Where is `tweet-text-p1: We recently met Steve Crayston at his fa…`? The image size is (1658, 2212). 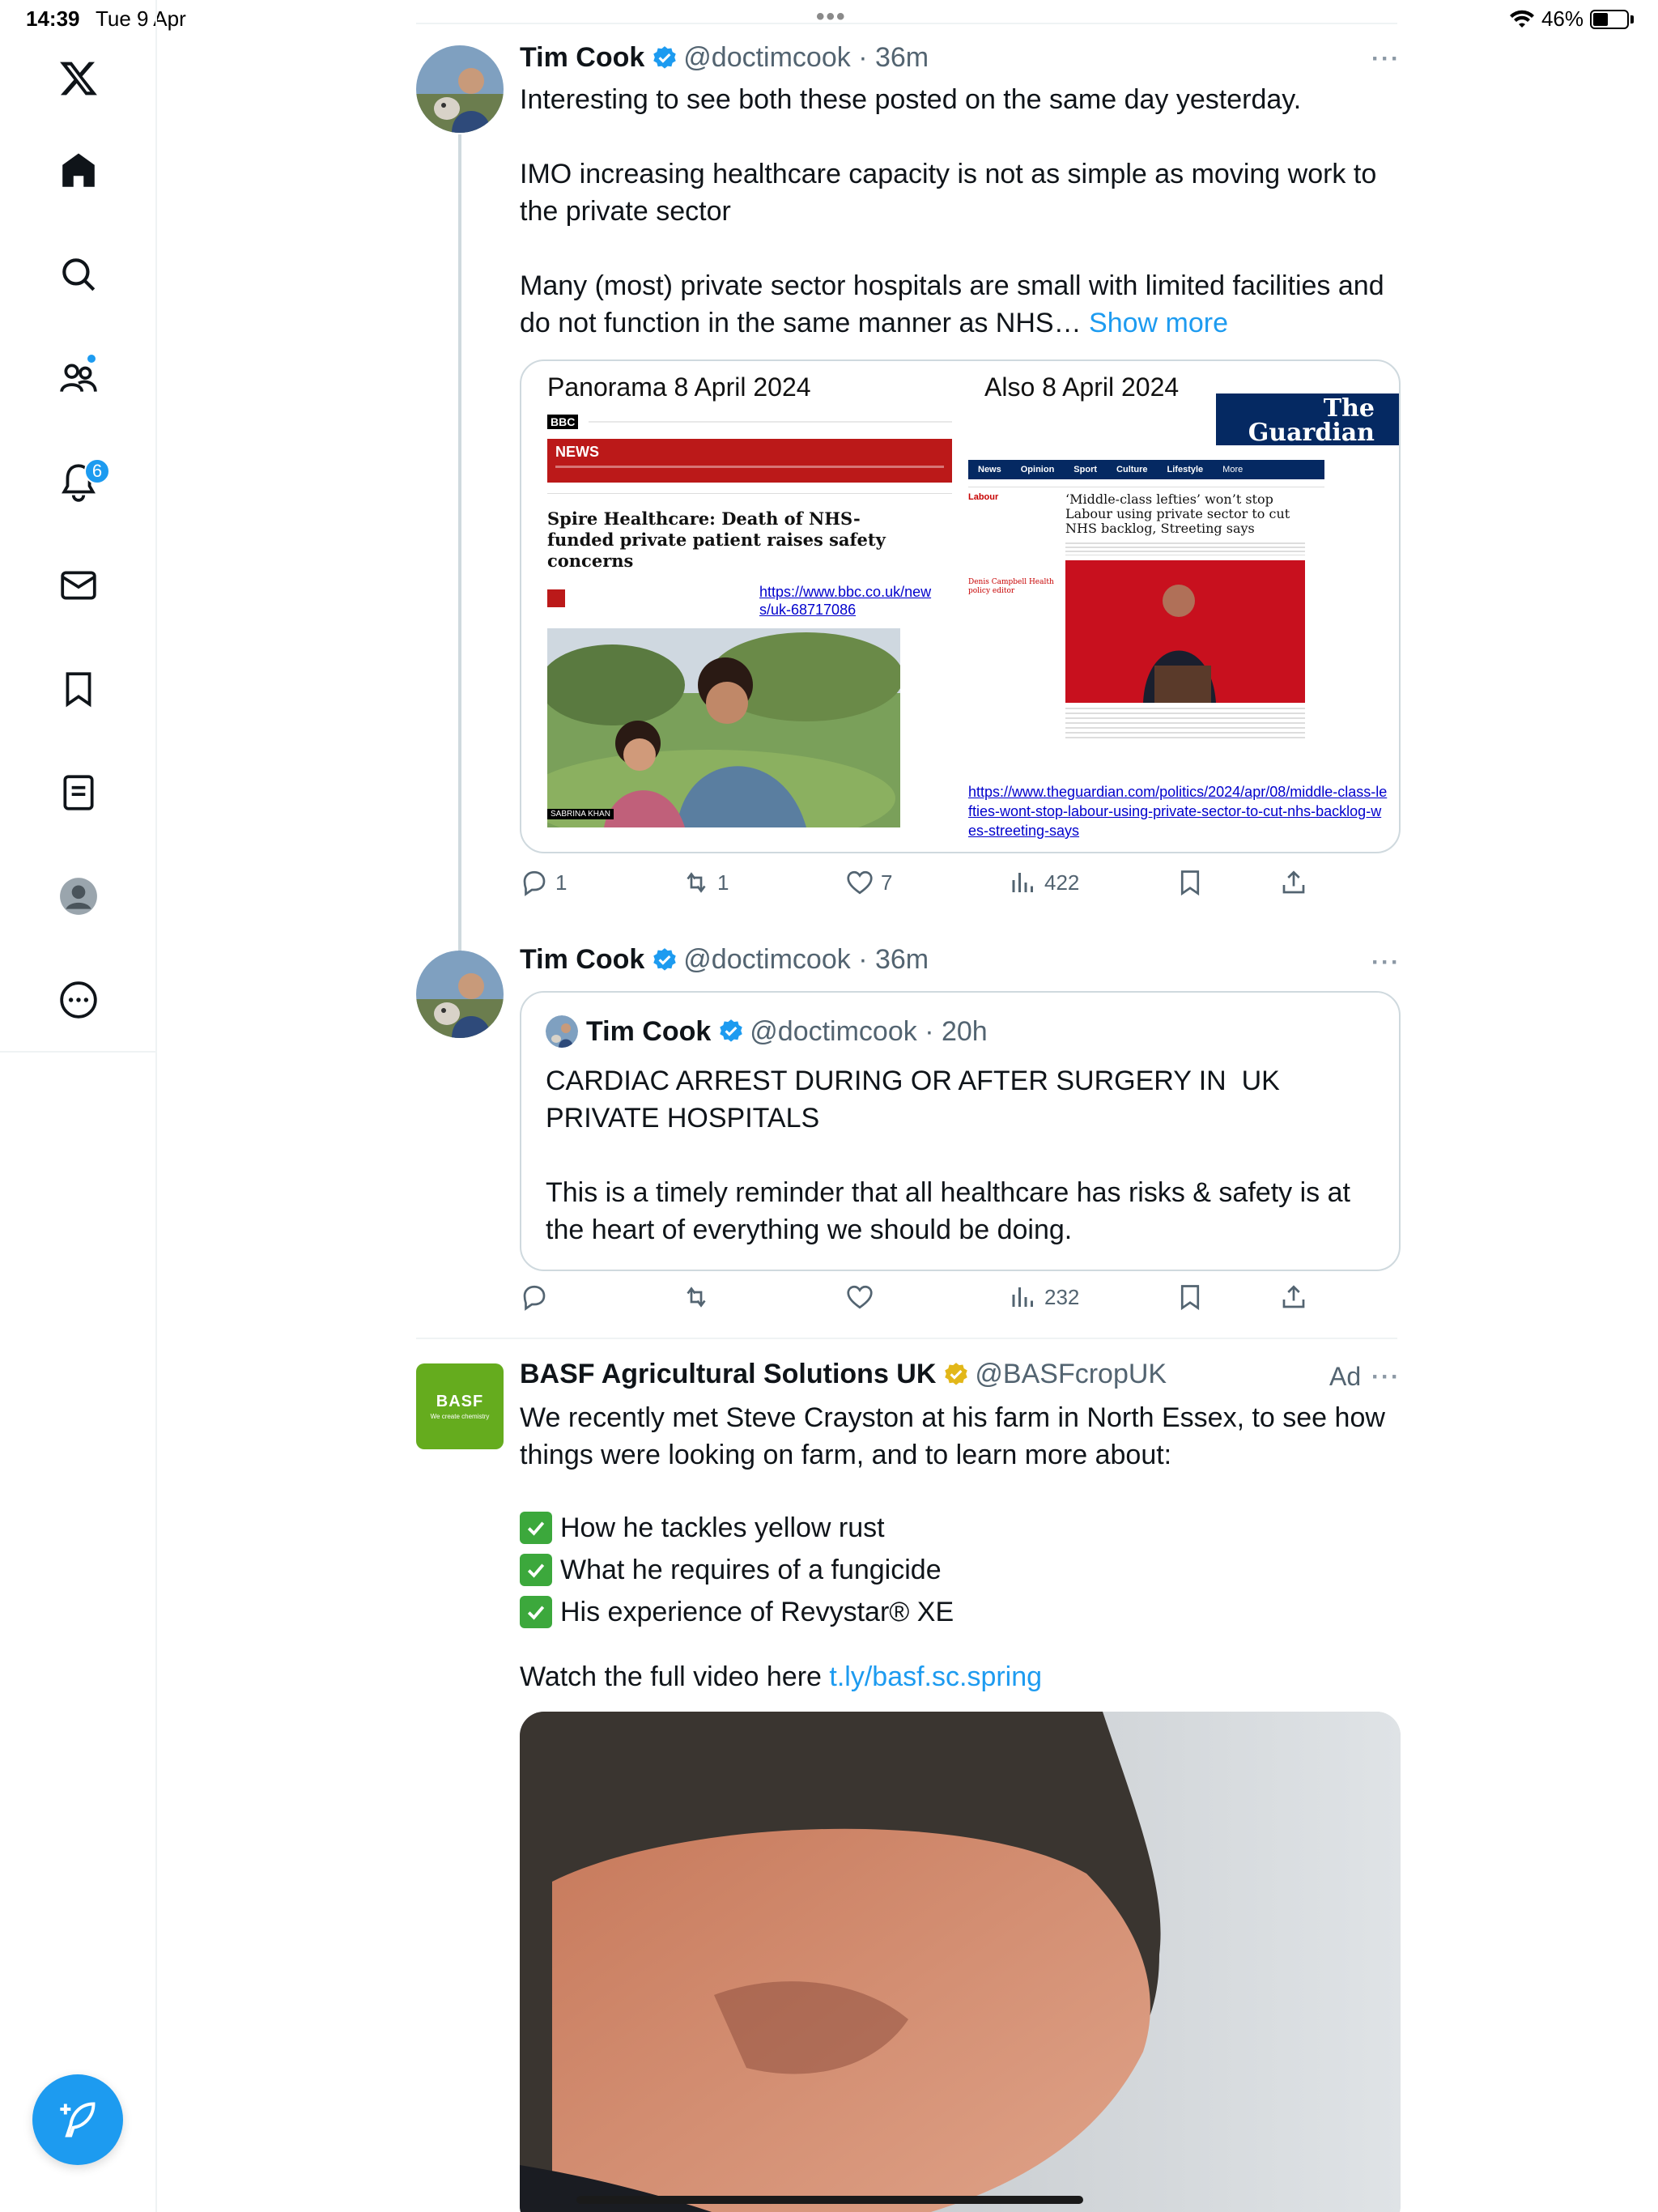 tweet-text-p1: We recently met Steve Crayston at his fa… is located at coordinates (956, 1436).